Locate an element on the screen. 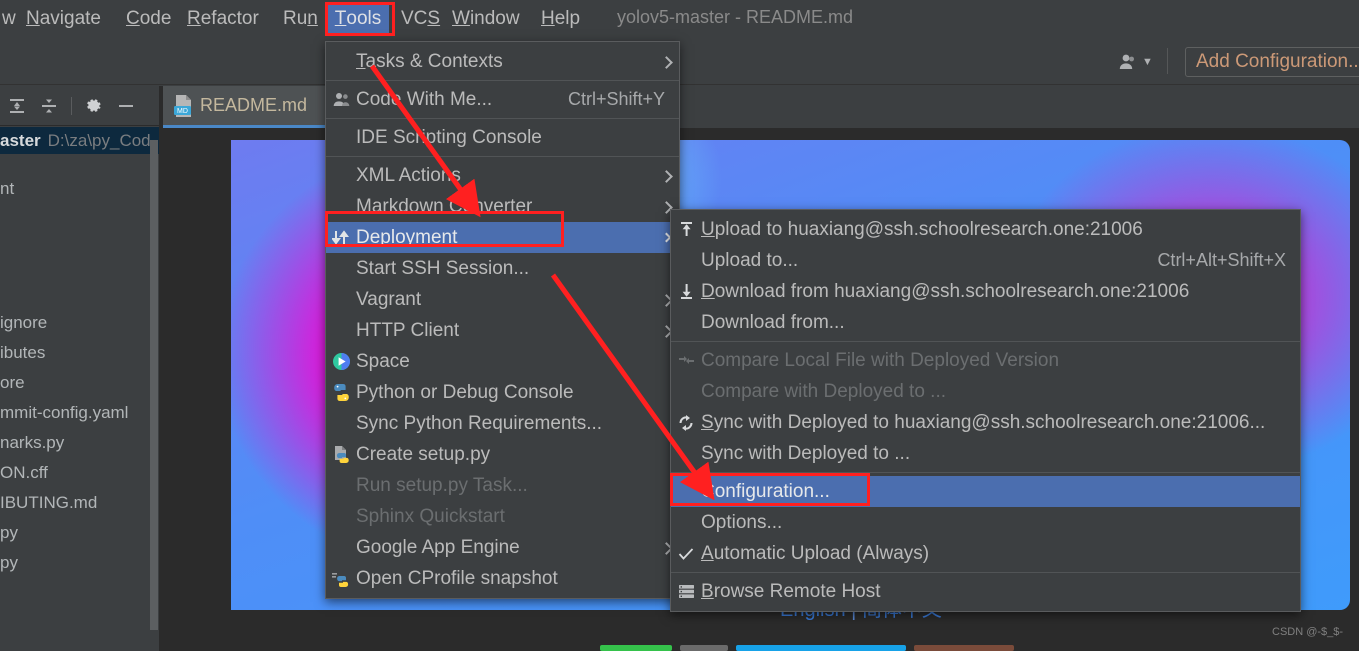  menu-item-tasks-and-contexts: Tasks & Contexts is located at coordinates (502, 61).